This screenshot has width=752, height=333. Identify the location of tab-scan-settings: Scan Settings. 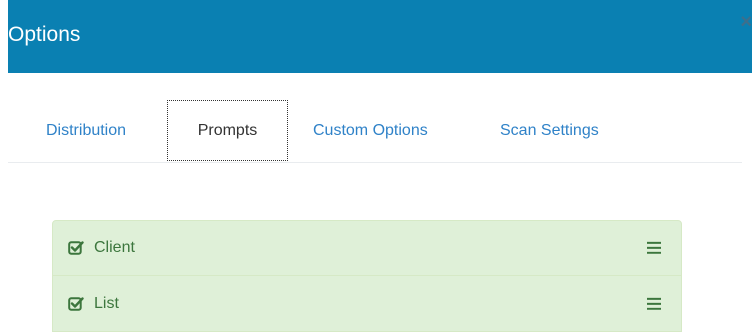
(549, 130).